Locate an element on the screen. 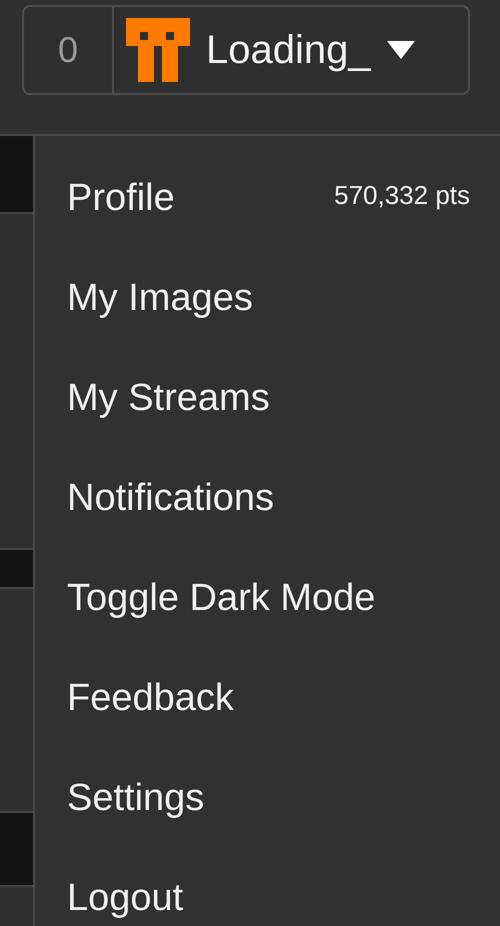 This screenshot has height=926, width=500. menu-item: My Streams is located at coordinates (268, 398).